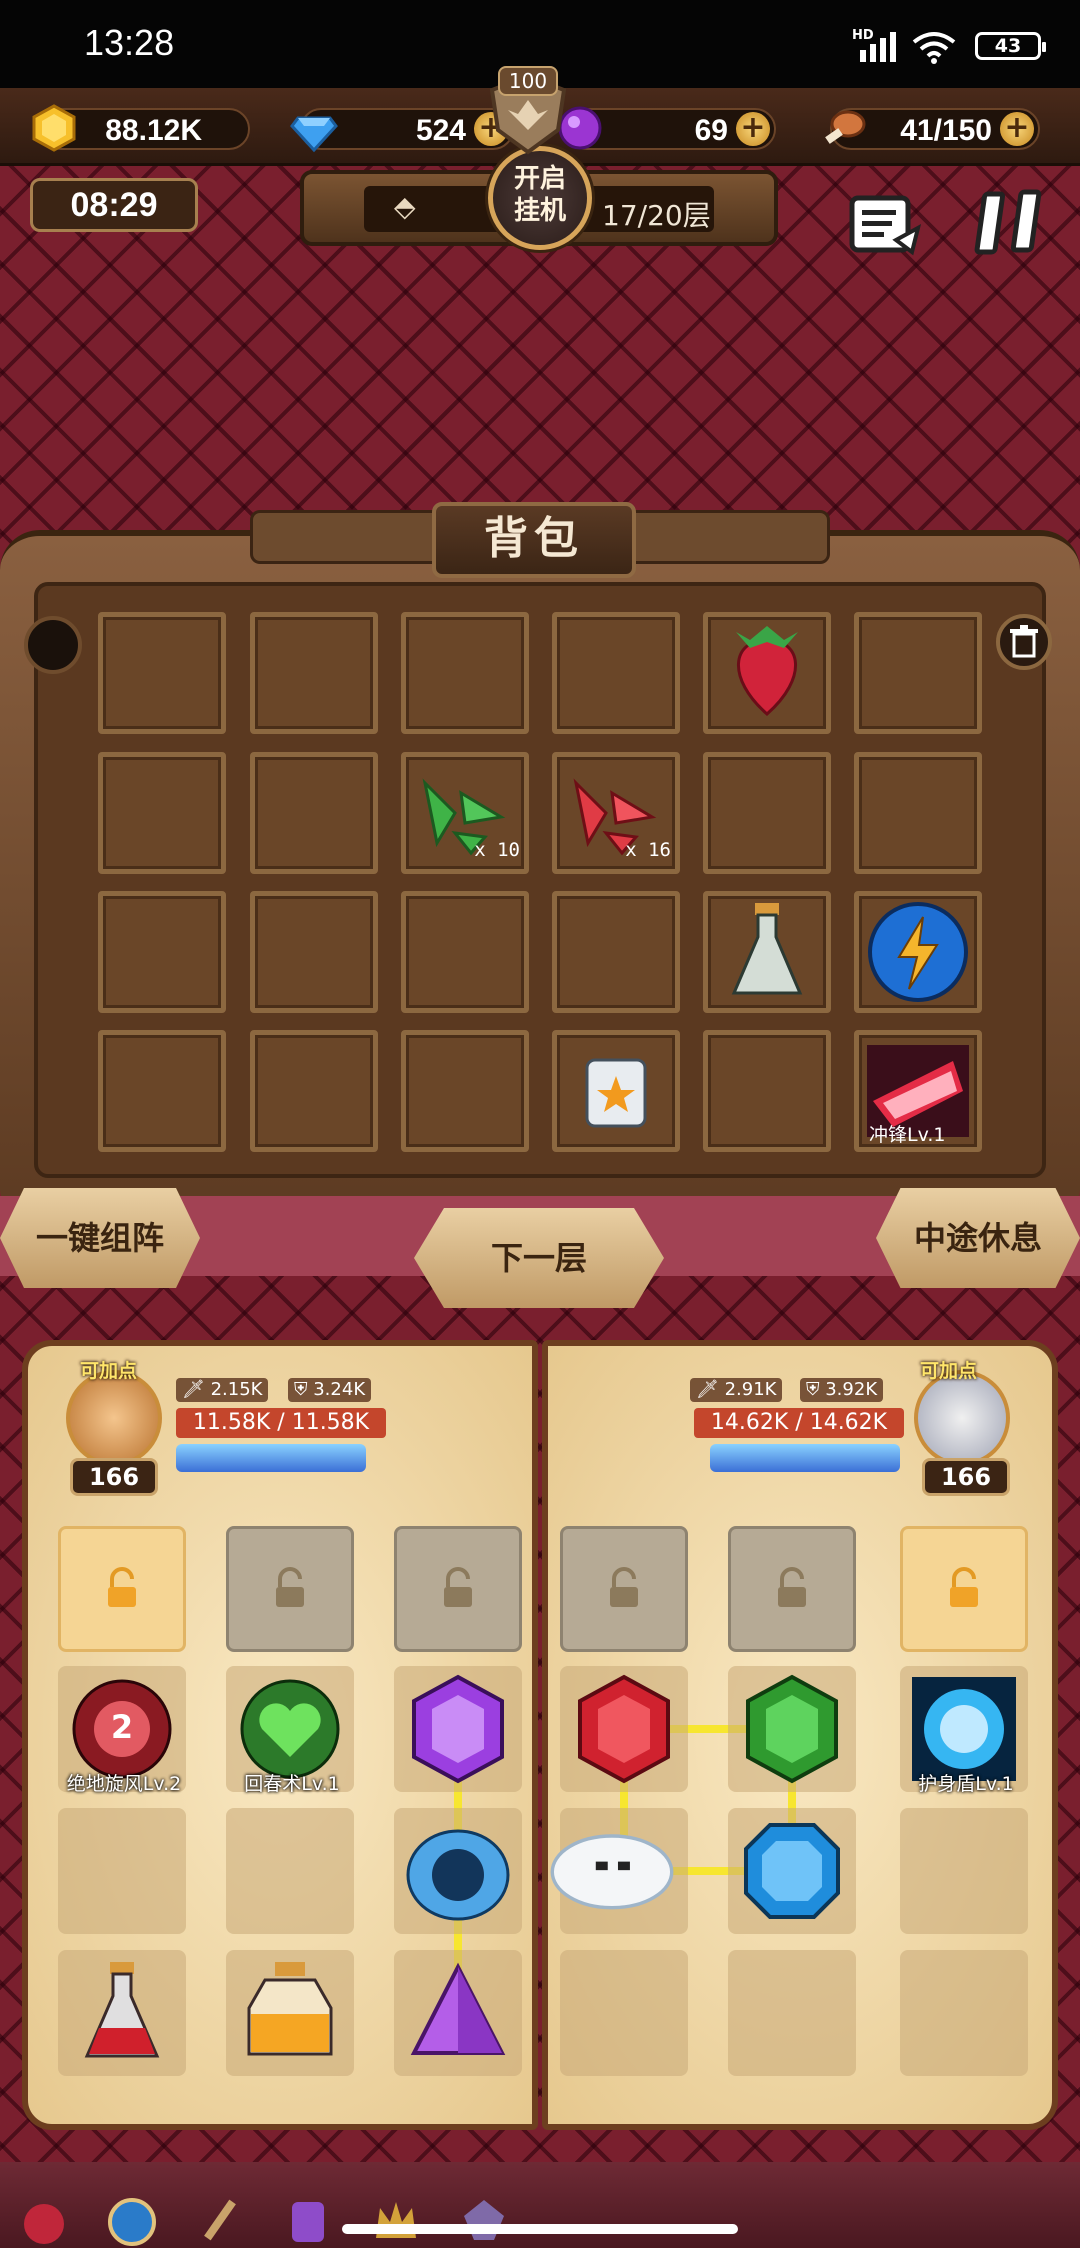 This screenshot has width=1080, height=2248. I want to click on backpack-slot: 冲锋Lv.1, so click(918, 1091).